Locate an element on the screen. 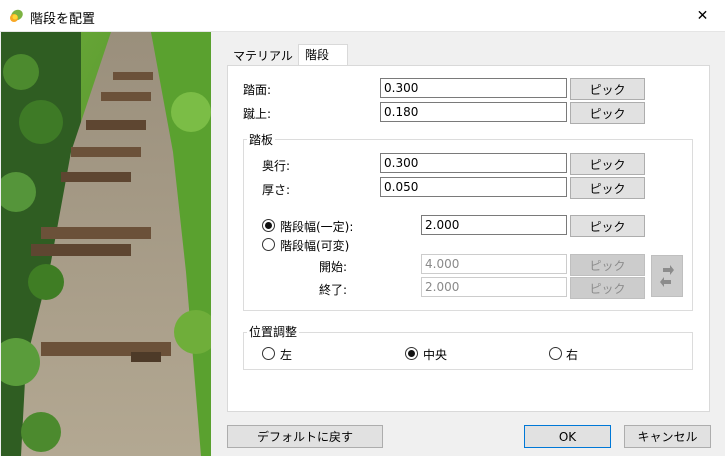 Image resolution: width=725 pixels, height=456 pixels. riser-pick-button: ピック is located at coordinates (607, 113).